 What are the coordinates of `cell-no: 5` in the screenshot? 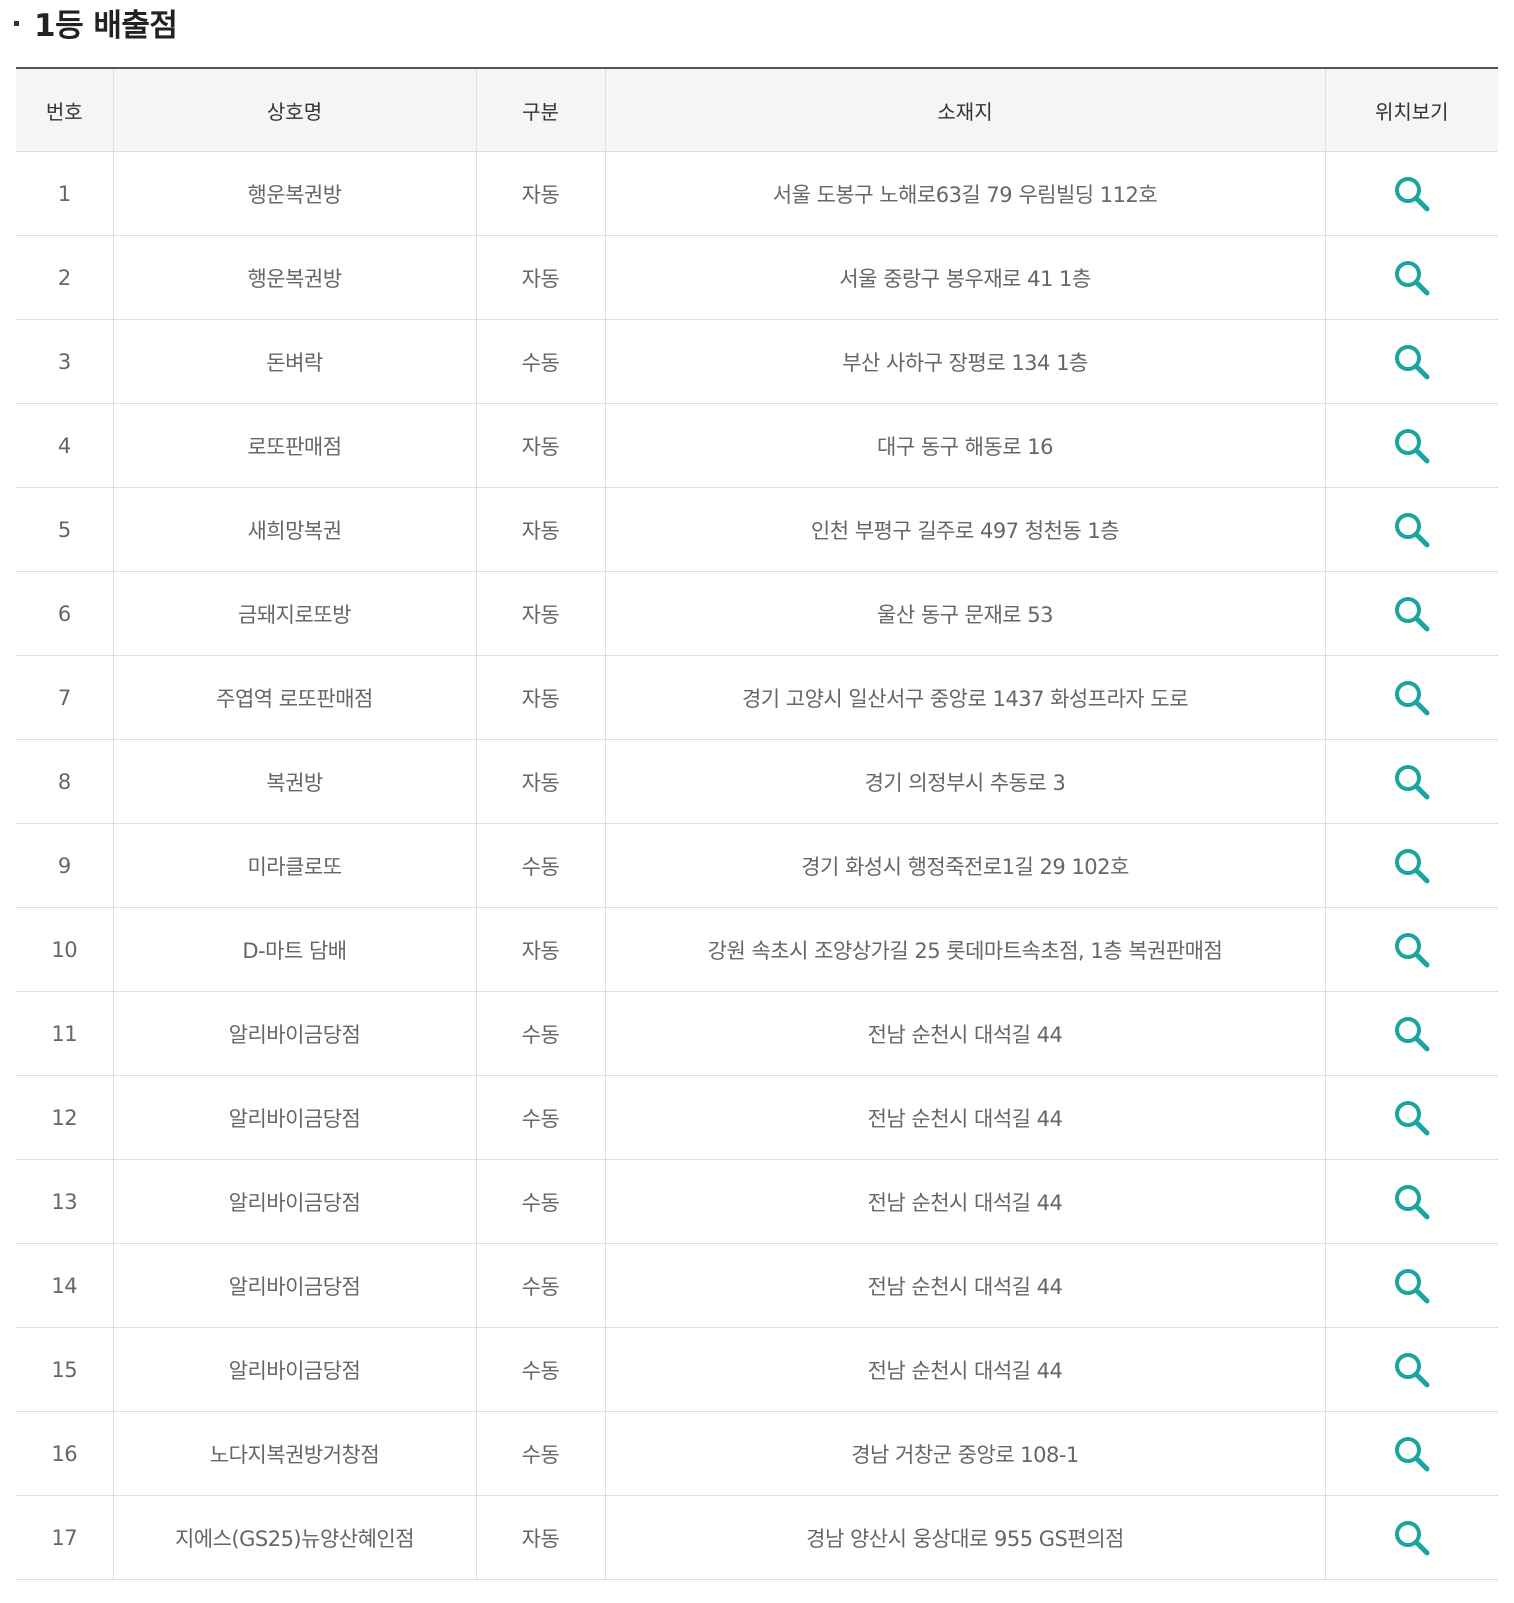 It's located at (65, 529).